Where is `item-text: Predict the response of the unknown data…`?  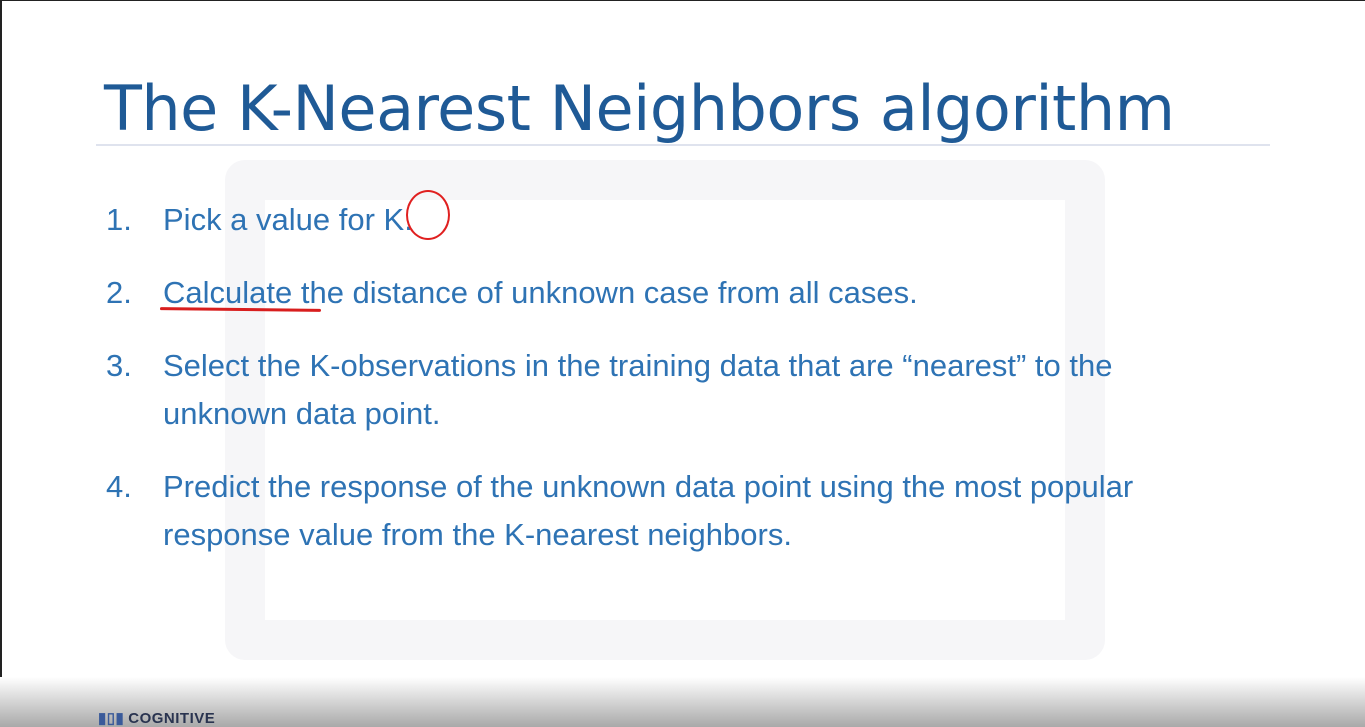
item-text: Predict the response of the unknown data… is located at coordinates (648, 510).